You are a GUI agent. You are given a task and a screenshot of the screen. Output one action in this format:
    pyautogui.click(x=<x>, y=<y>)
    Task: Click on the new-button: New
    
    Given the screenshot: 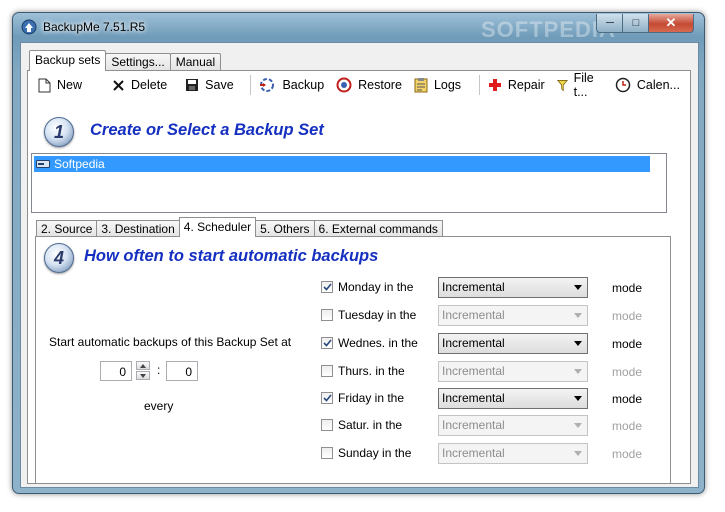 What is the action you would take?
    pyautogui.click(x=60, y=85)
    